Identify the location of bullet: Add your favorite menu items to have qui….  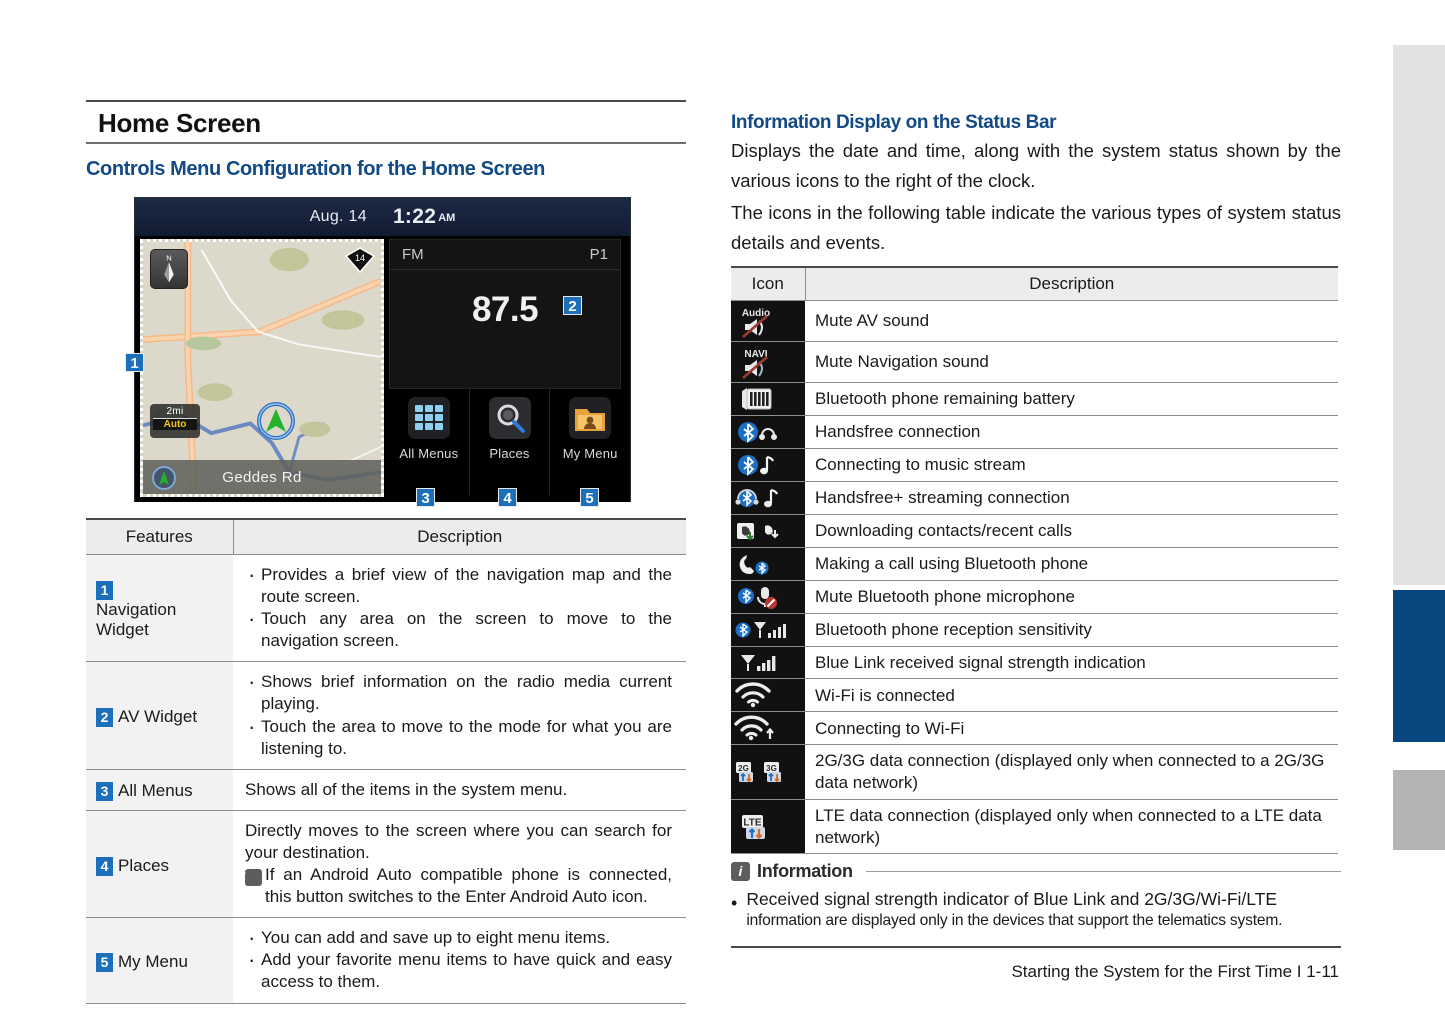
(458, 969).